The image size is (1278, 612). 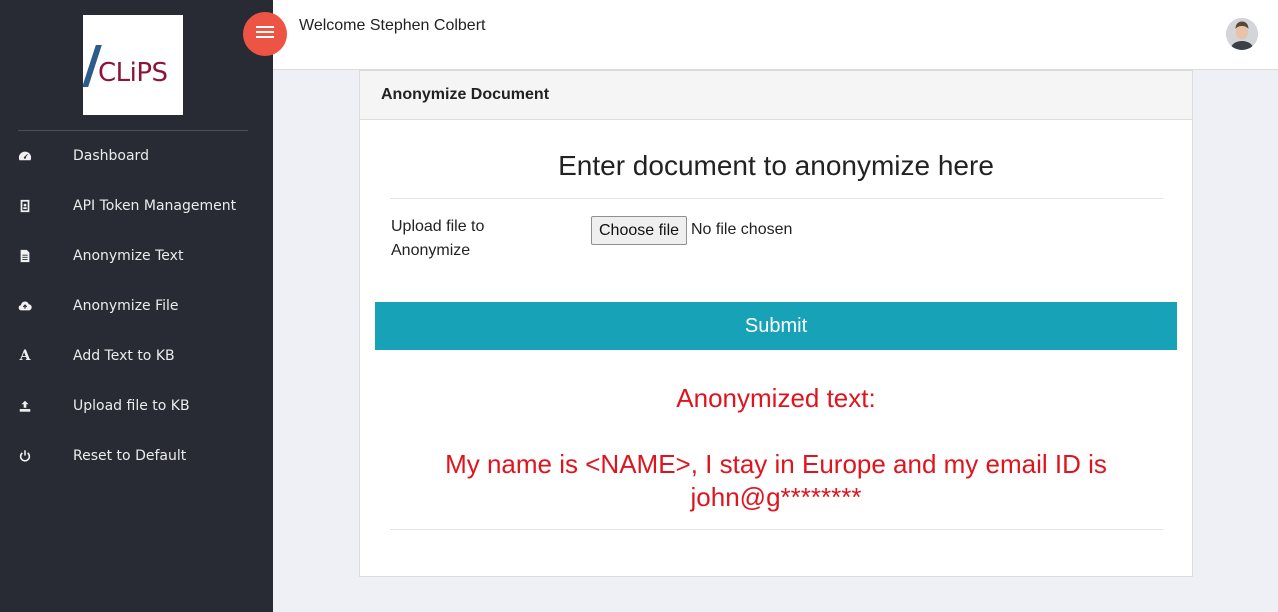 I want to click on cloud-upload-icon, so click(x=25, y=306).